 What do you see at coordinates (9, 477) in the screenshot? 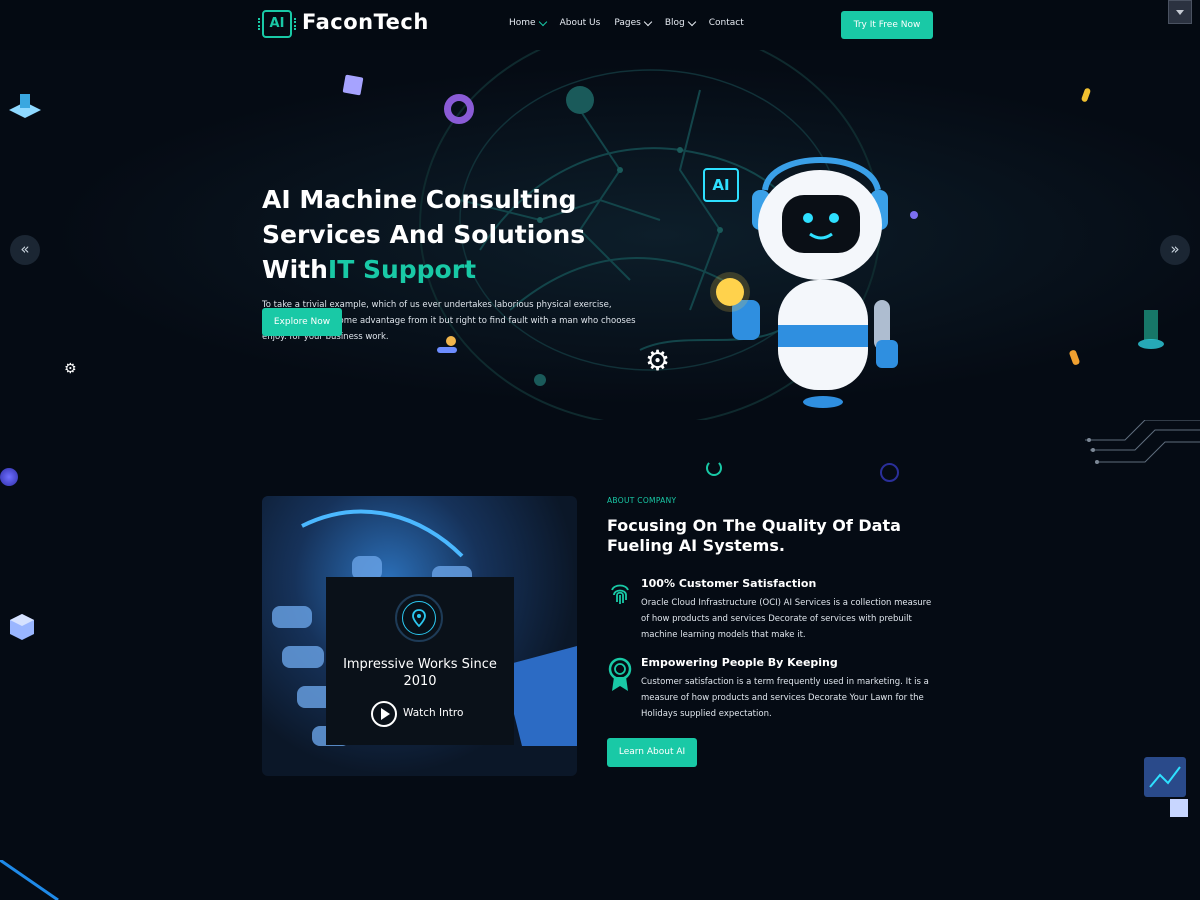
I see `orb-decoration-icon` at bounding box center [9, 477].